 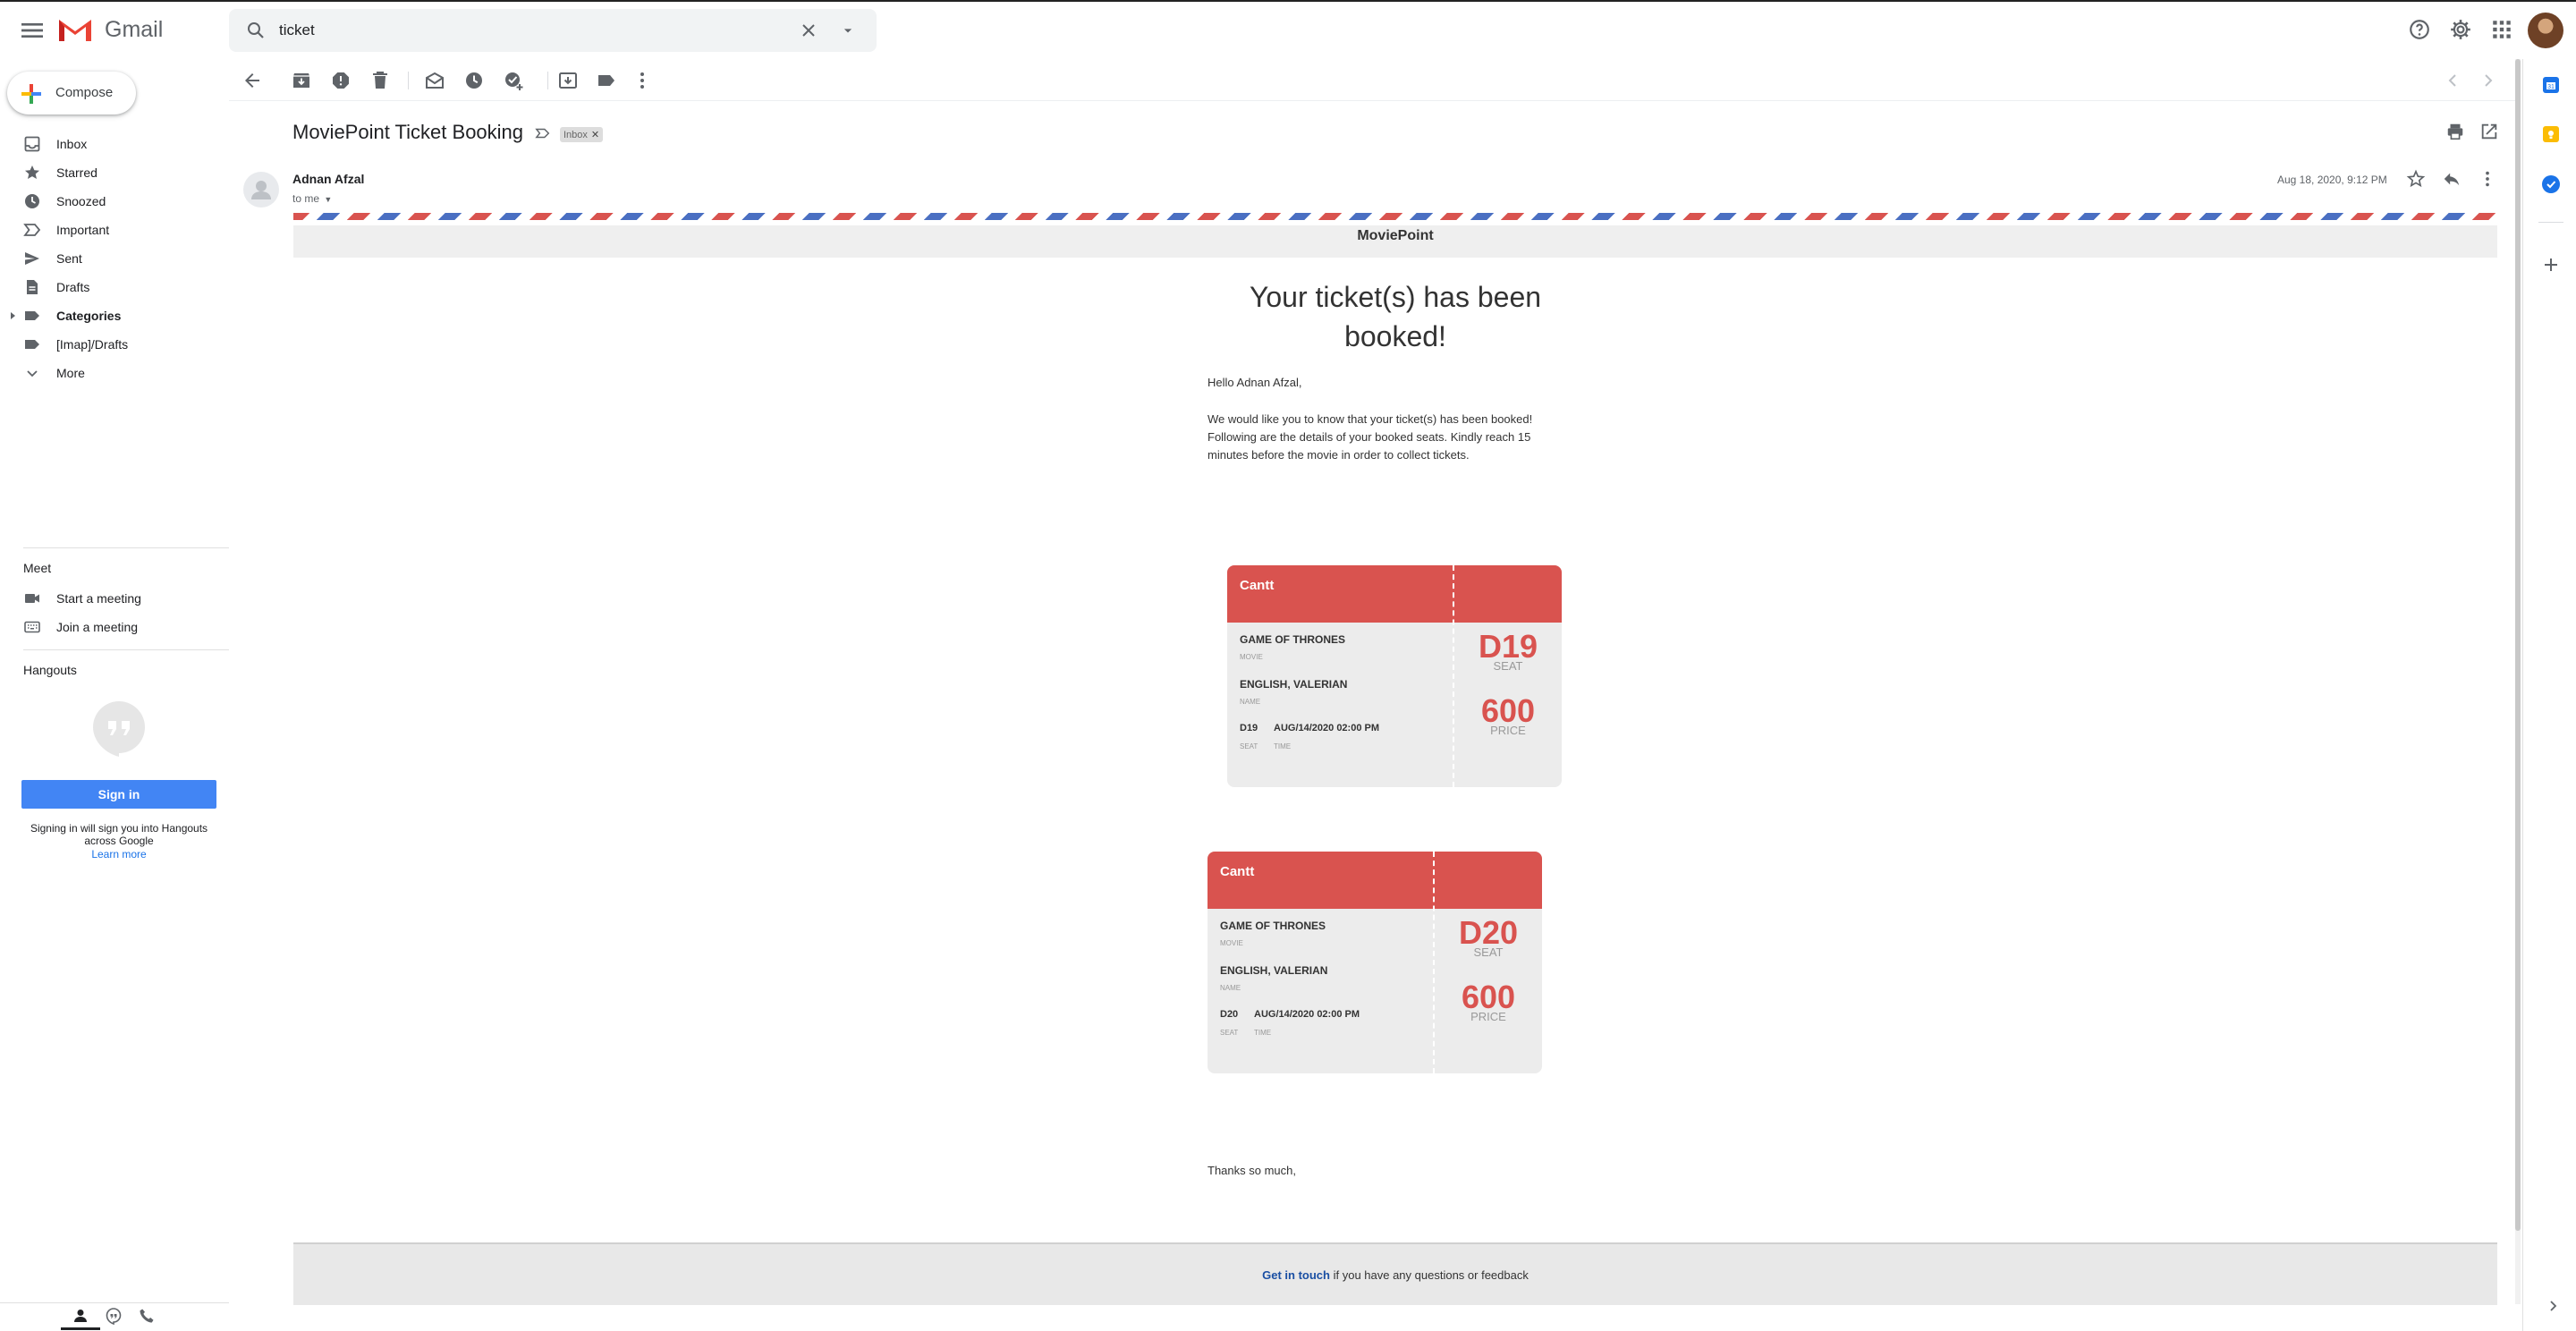 I want to click on join-meeting-item: Join a meeting, so click(x=114, y=627).